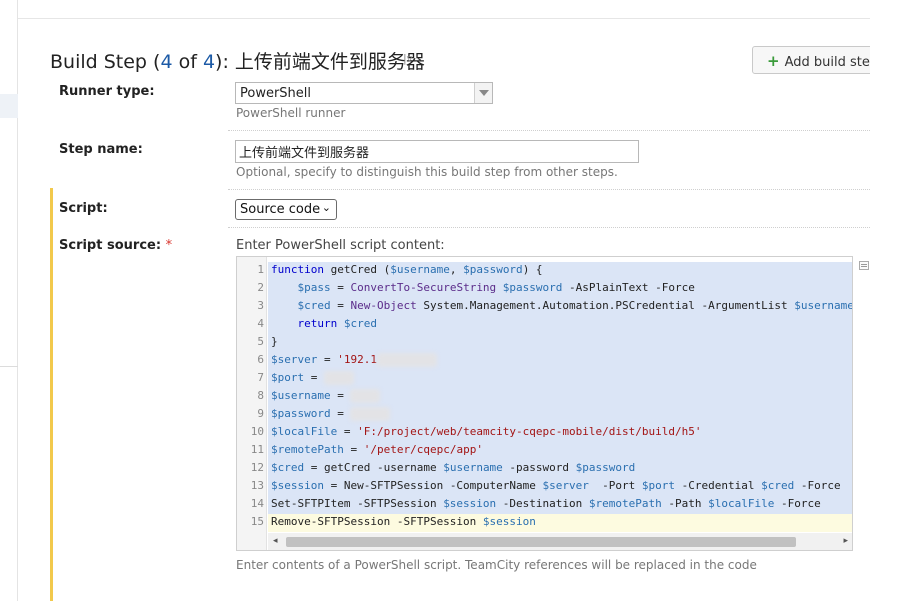 The image size is (909, 601). I want to click on line-number: 6, so click(260, 359).